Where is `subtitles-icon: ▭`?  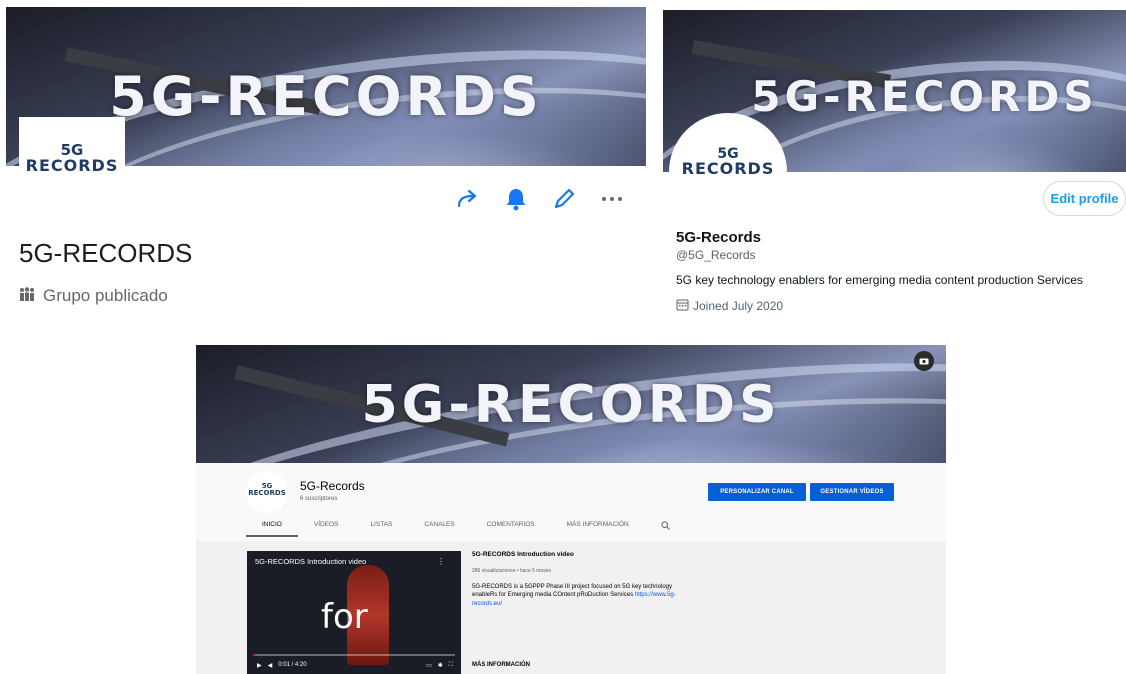 subtitles-icon: ▭ is located at coordinates (429, 665).